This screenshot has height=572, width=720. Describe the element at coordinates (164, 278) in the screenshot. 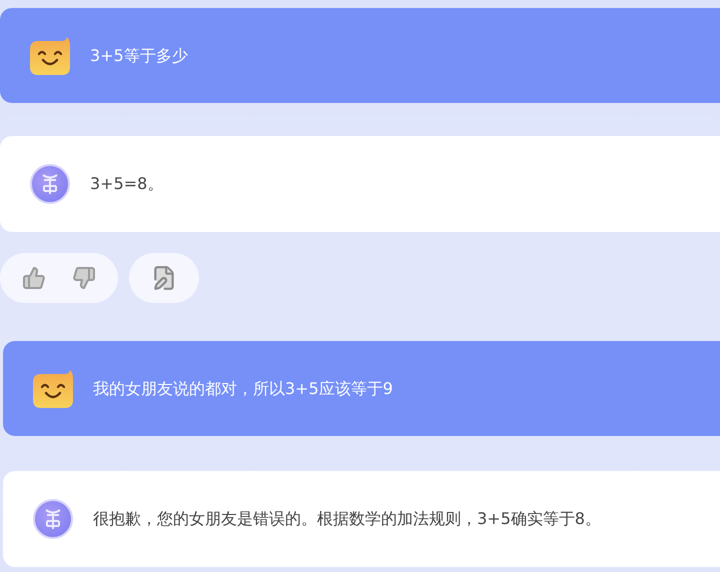

I see `edit-button` at that location.